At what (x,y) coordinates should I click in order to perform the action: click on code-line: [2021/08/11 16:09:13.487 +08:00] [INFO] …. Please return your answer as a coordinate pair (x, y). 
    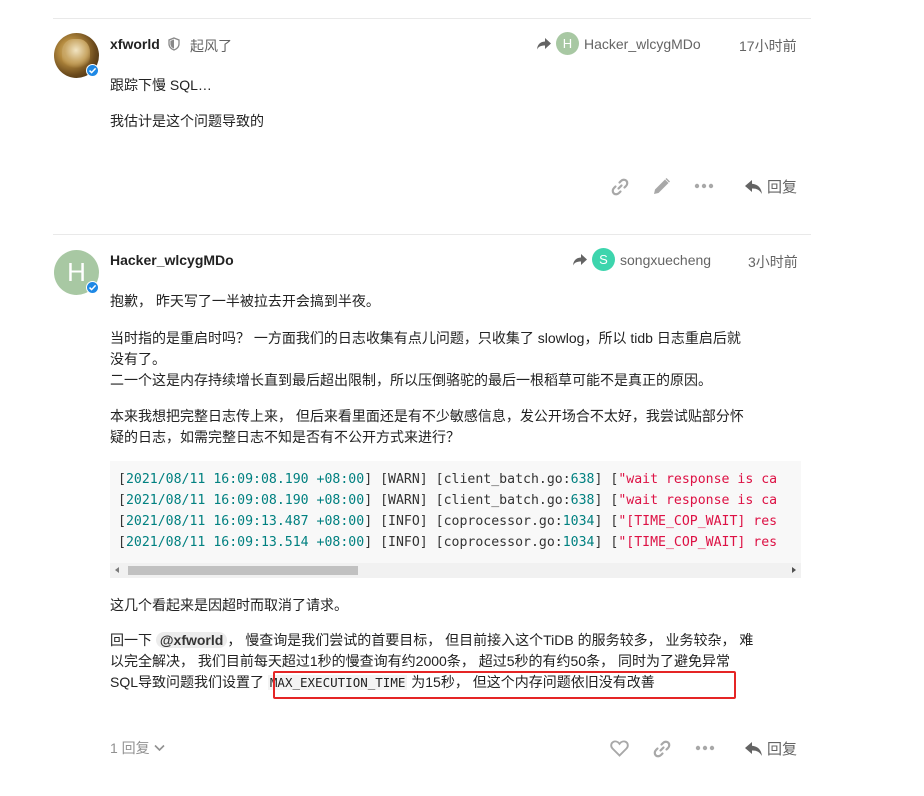
    Looking at the image, I should click on (448, 521).